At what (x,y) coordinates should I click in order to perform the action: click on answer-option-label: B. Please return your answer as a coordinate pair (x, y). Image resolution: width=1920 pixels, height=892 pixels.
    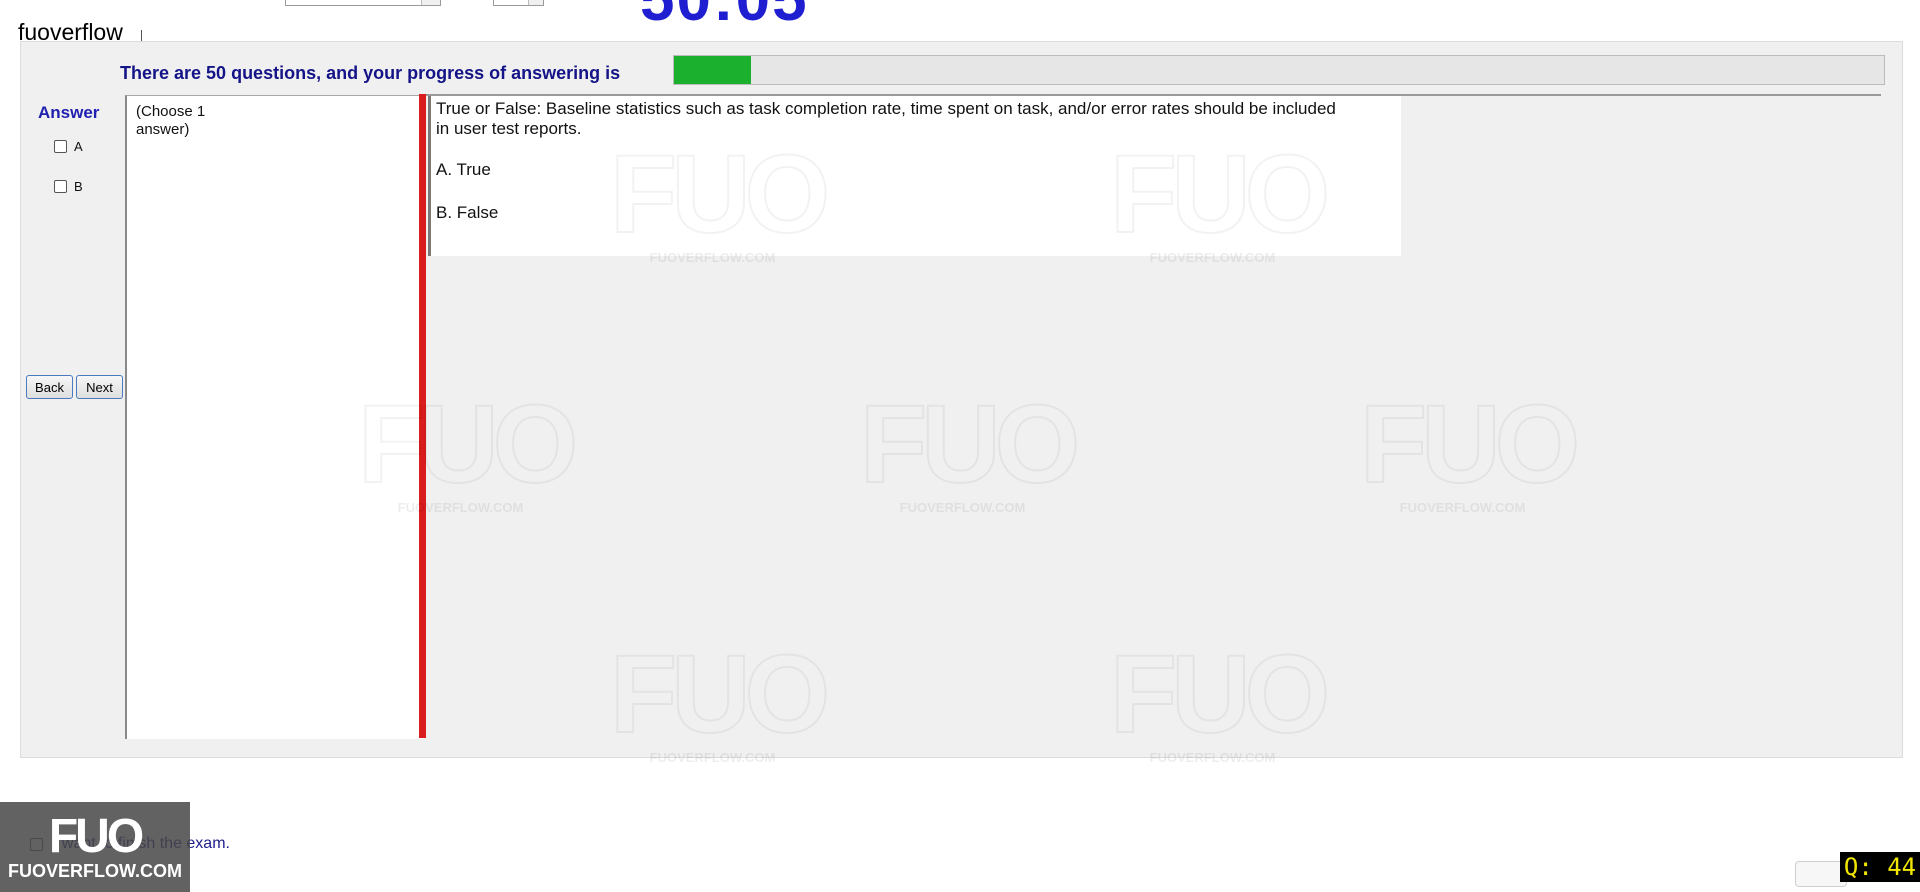
    Looking at the image, I should click on (78, 186).